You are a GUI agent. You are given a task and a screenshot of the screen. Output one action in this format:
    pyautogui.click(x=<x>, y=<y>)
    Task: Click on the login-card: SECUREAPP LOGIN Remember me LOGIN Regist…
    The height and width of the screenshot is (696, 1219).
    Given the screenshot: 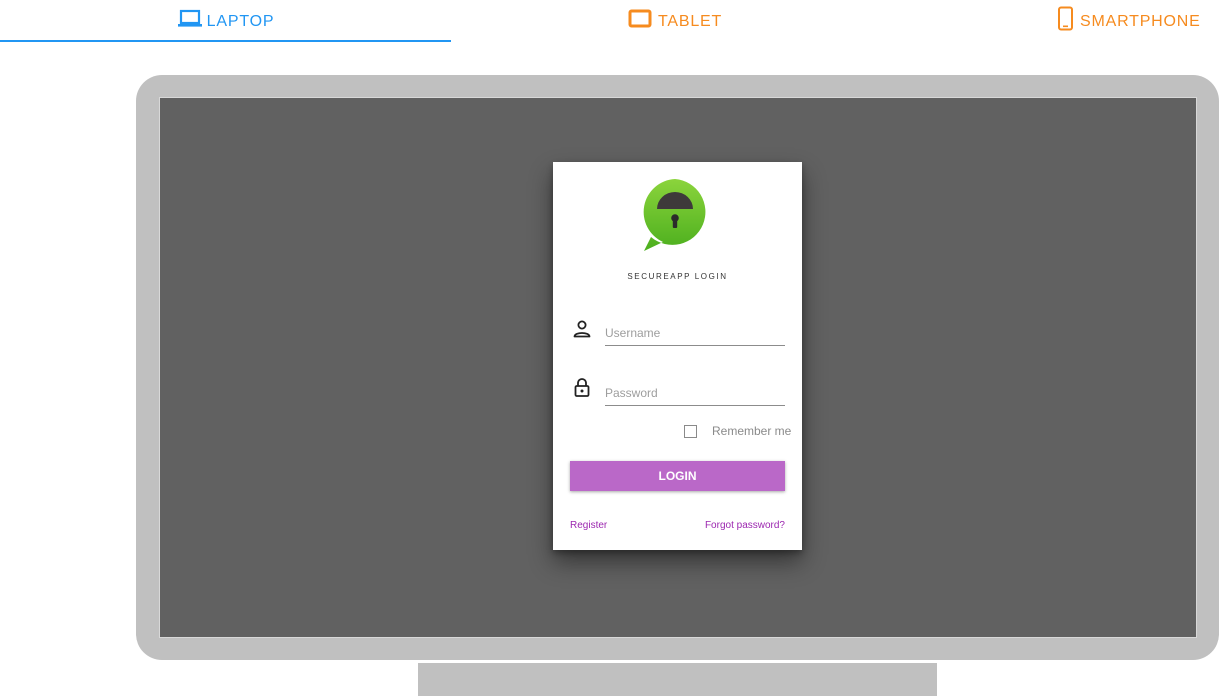 What is the action you would take?
    pyautogui.click(x=677, y=356)
    